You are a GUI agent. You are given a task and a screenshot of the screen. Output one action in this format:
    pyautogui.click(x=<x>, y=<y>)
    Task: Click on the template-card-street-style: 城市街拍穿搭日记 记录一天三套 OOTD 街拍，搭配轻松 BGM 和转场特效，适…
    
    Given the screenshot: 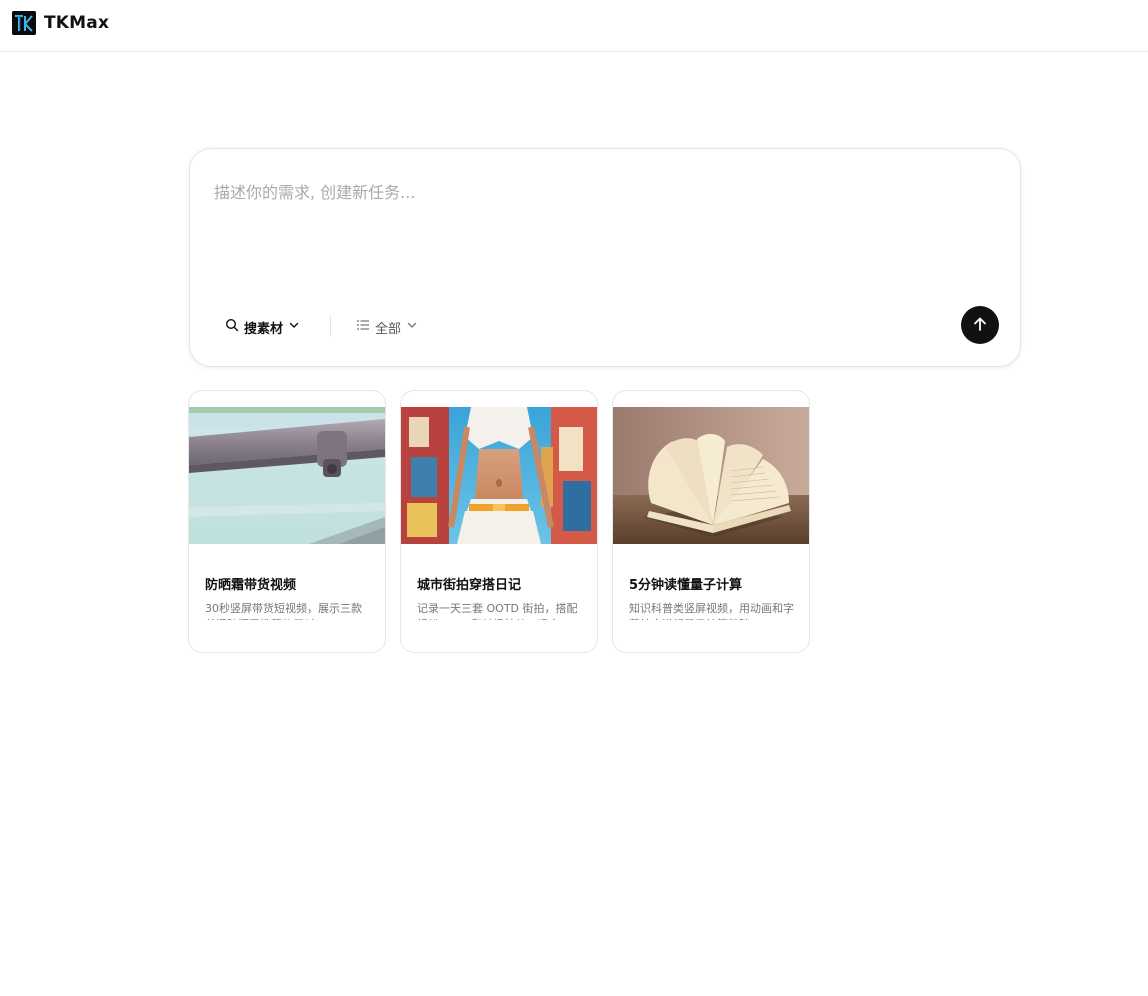 What is the action you would take?
    pyautogui.click(x=499, y=521)
    